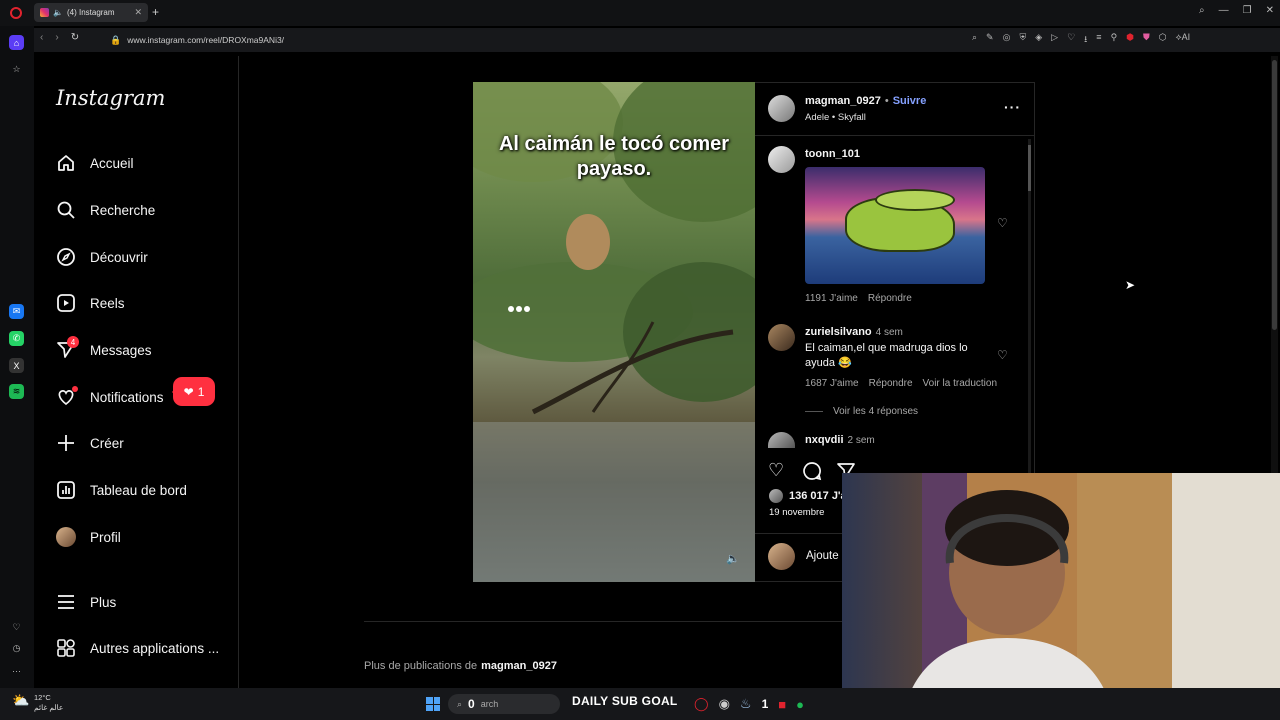 The image size is (1280, 720). What do you see at coordinates (895, 225) in the screenshot?
I see `comment-gif-image` at bounding box center [895, 225].